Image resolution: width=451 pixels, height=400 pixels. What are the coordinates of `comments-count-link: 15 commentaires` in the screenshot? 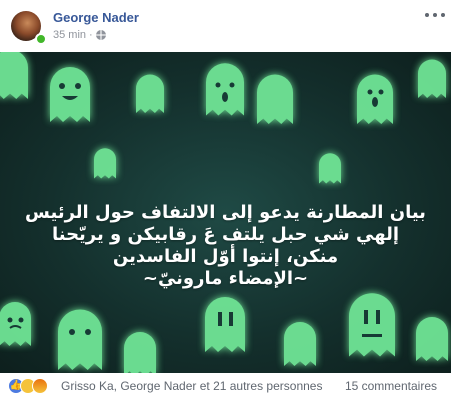 It's located at (391, 386).